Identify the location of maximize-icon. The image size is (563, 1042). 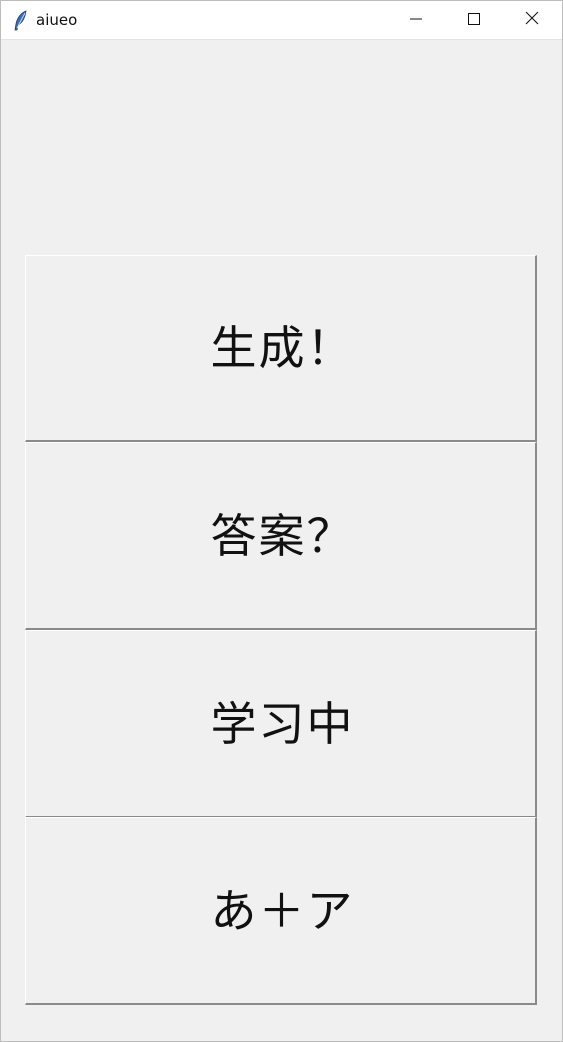
(474, 21).